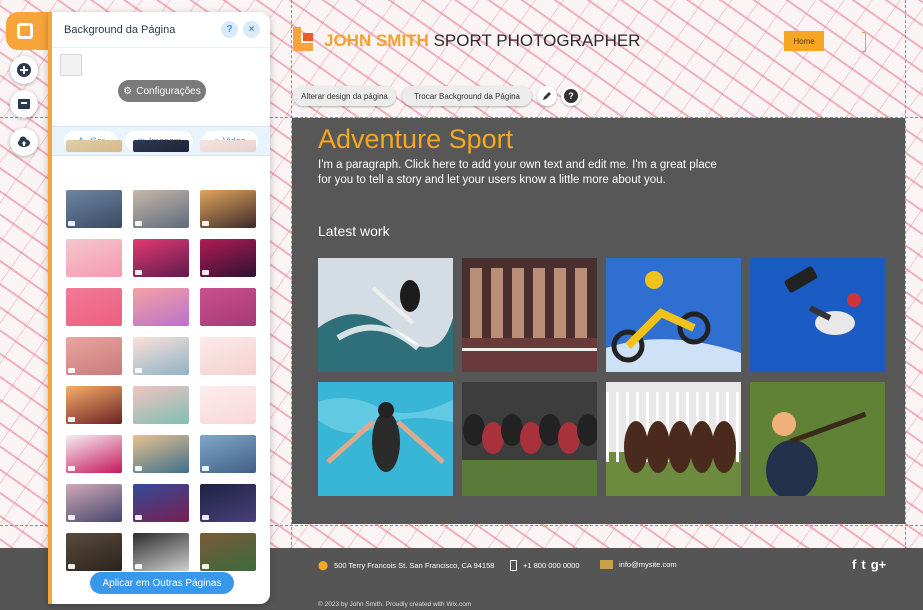  I want to click on media-rail-button, so click(24, 104).